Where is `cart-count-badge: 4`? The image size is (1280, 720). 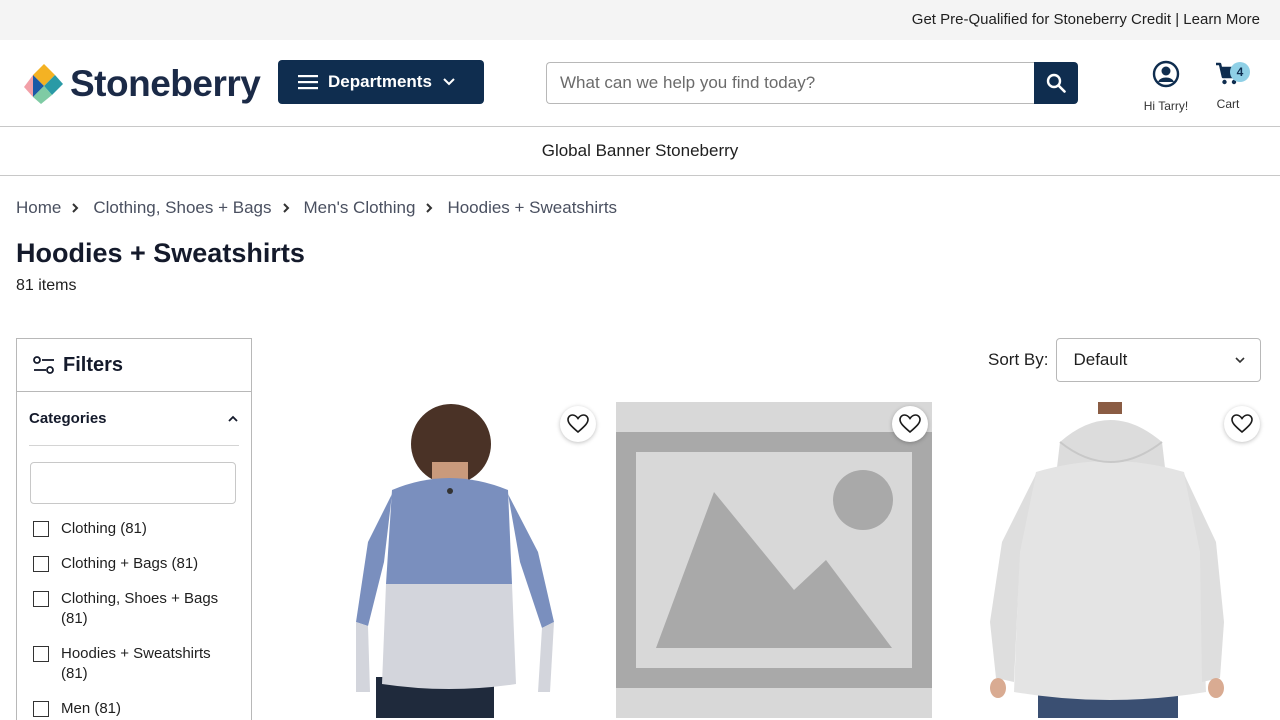
cart-count-badge: 4 is located at coordinates (1240, 72).